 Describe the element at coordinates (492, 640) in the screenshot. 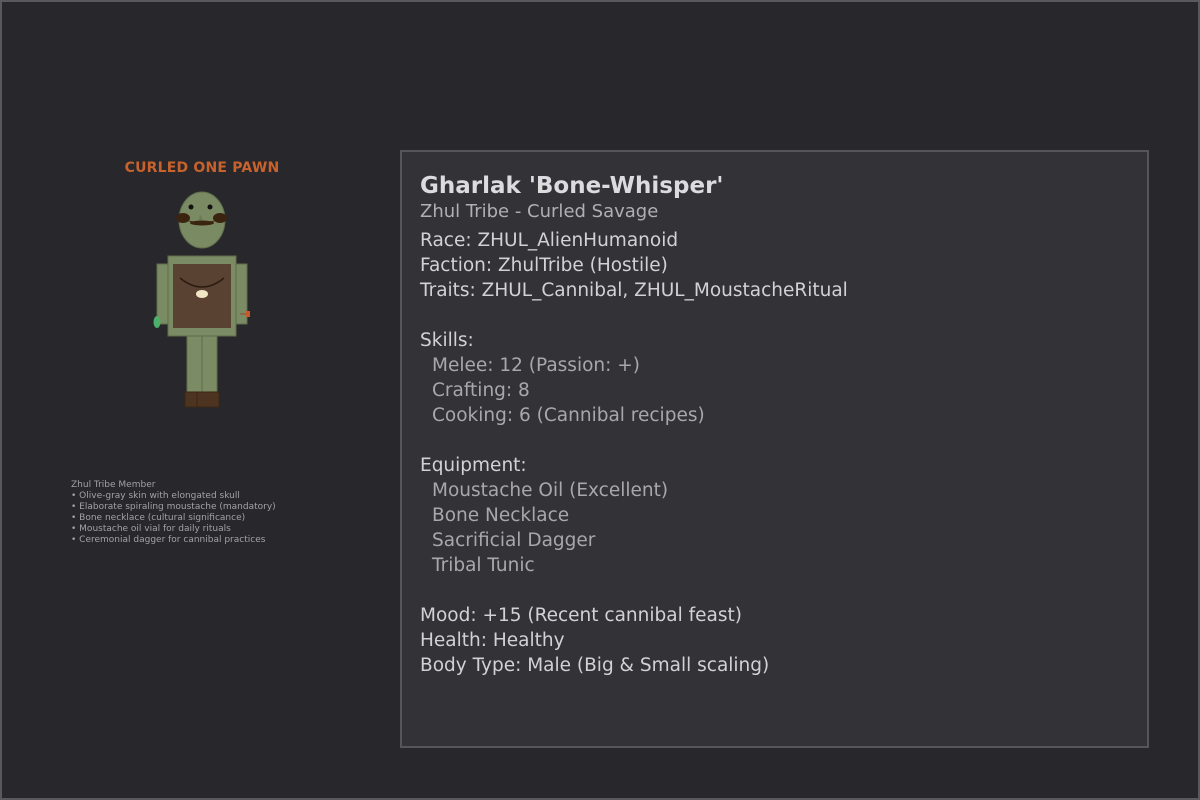

I see `health-line: Health: Healthy` at that location.